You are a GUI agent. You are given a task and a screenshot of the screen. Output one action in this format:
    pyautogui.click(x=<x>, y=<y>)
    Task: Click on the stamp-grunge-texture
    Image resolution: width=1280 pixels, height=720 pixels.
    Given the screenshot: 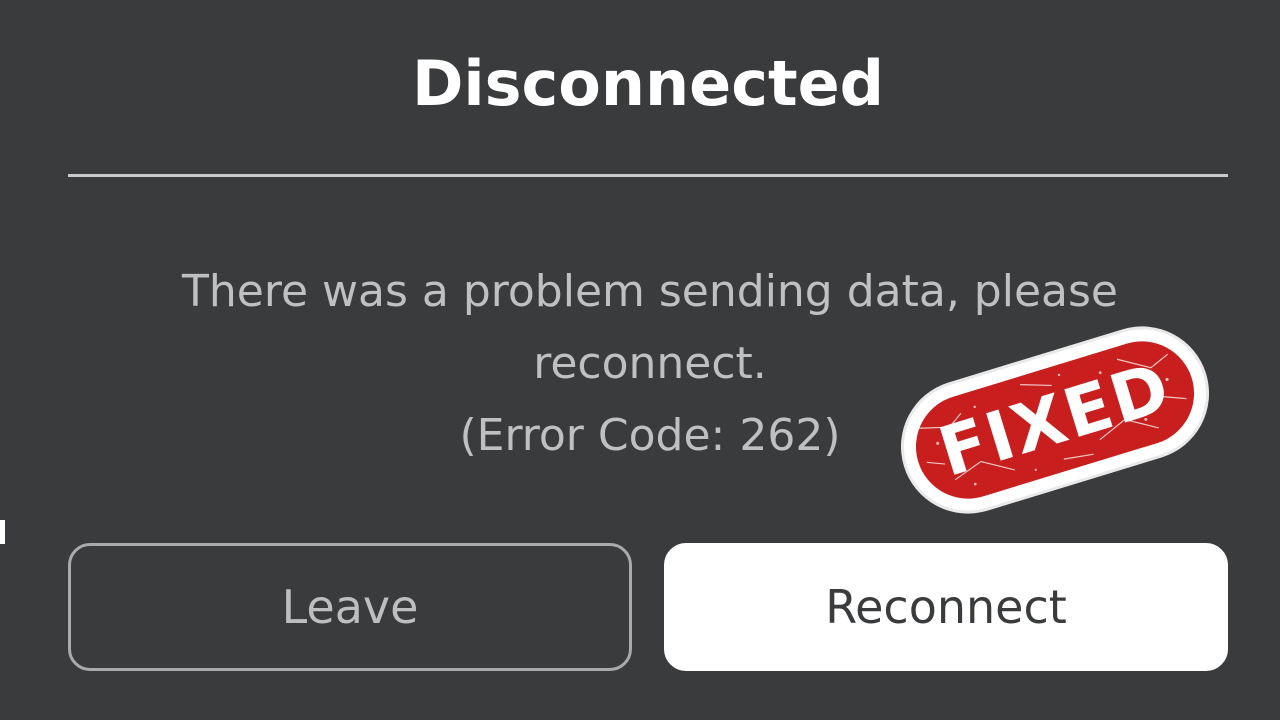 What is the action you would take?
    pyautogui.click(x=1052, y=419)
    